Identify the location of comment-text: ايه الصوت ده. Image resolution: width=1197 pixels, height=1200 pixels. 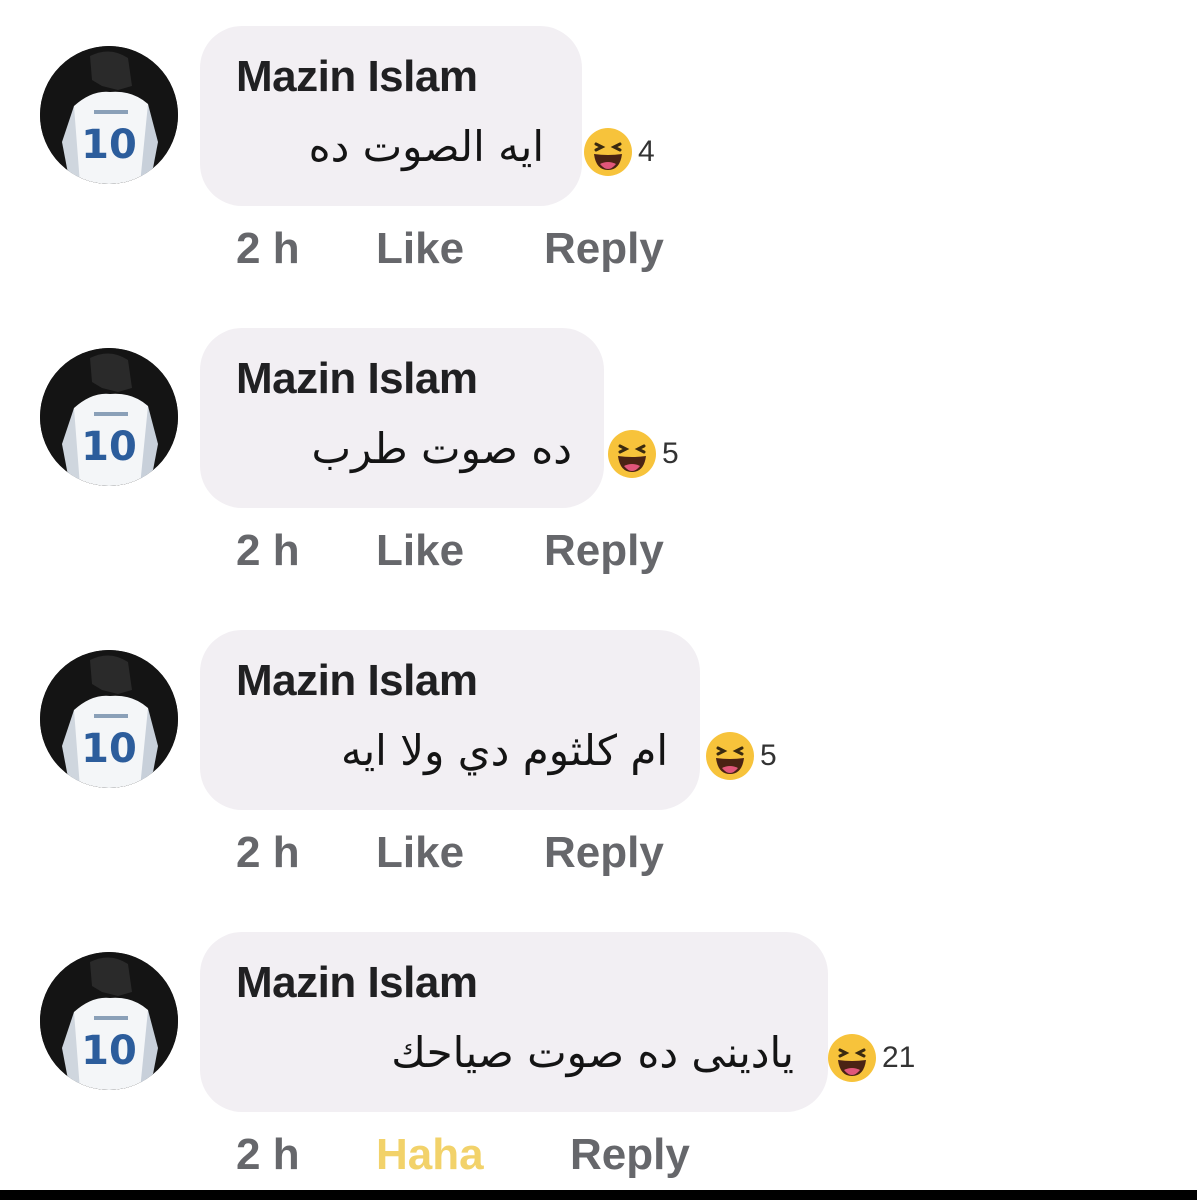
(426, 146).